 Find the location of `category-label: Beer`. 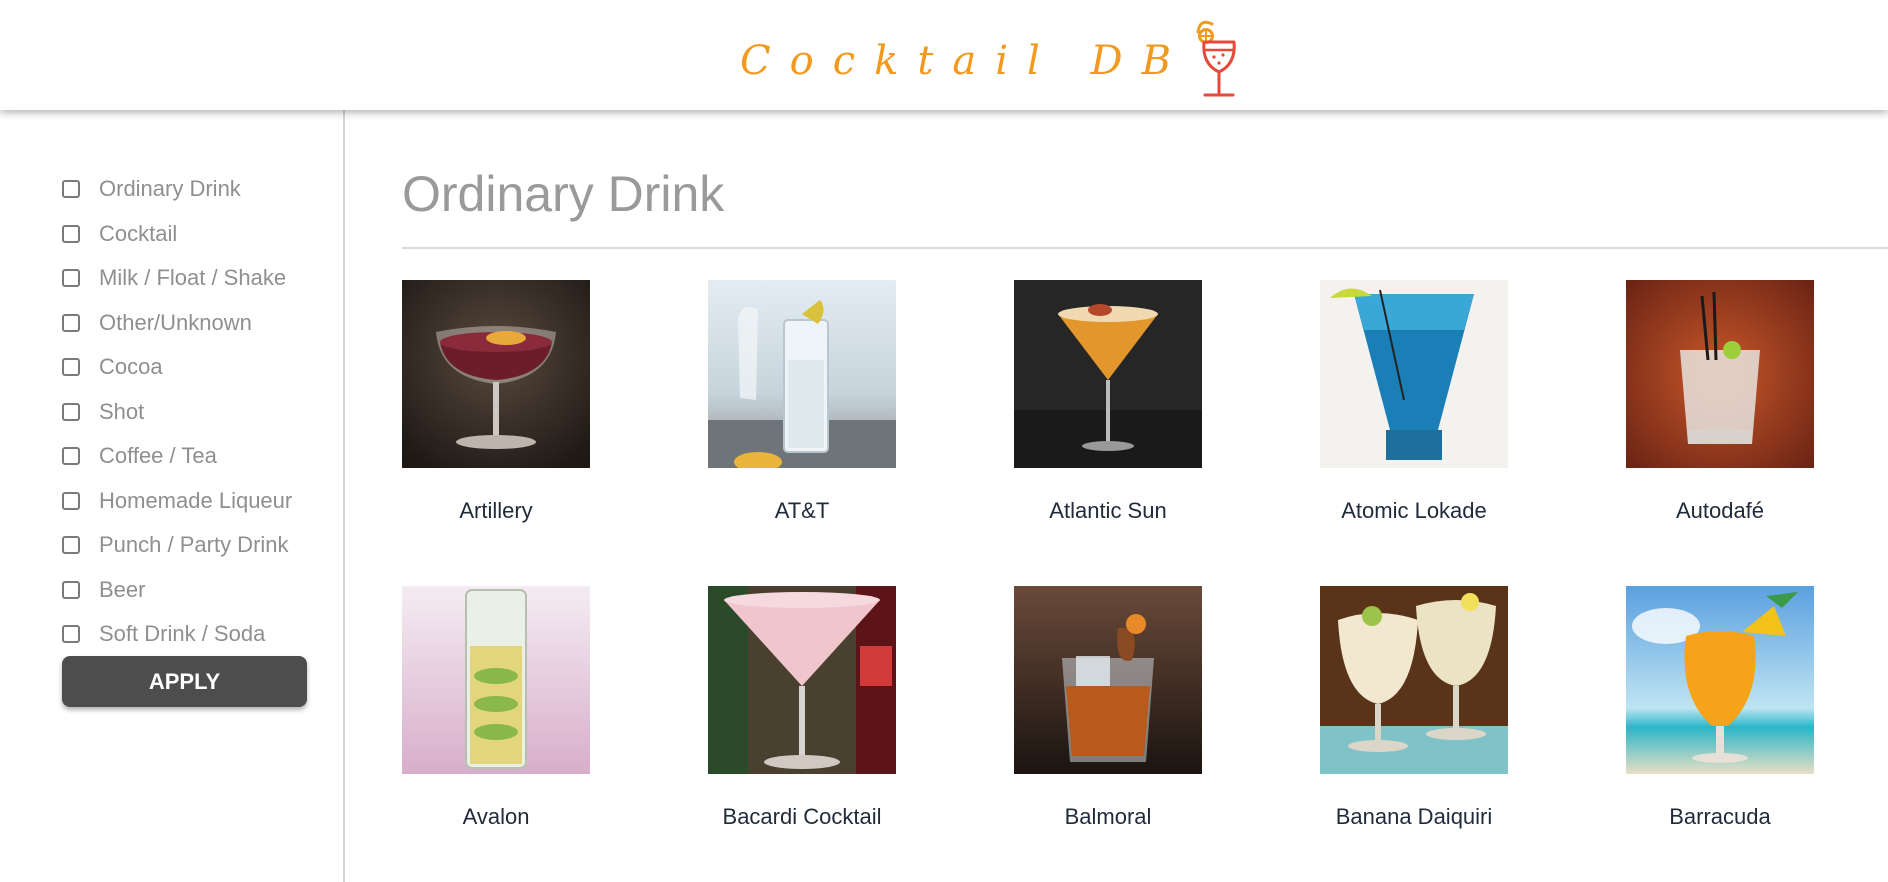

category-label: Beer is located at coordinates (122, 589).